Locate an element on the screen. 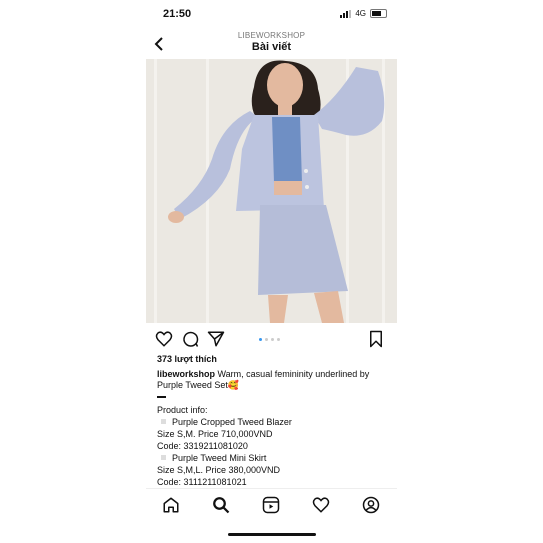 This screenshot has height=543, width=543. comment-icon is located at coordinates (190, 339).